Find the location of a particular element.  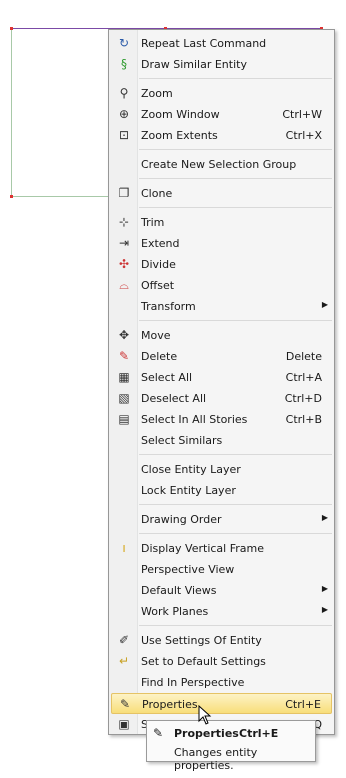

menu-item-shortcut: Ctrl+D is located at coordinates (303, 398).